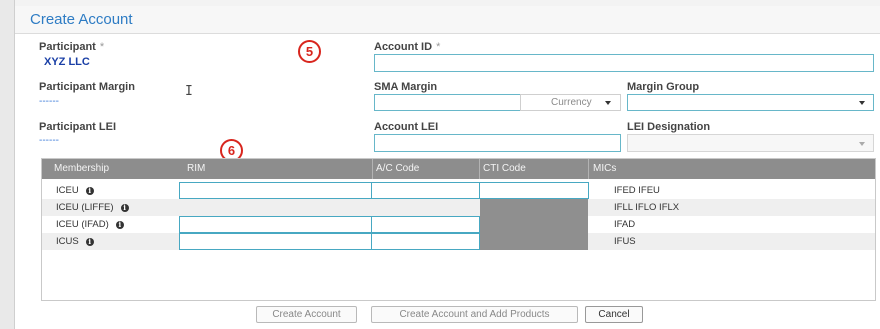 The width and height of the screenshot is (880, 329). I want to click on membership-name: ICEU (LIFFE) i, so click(92, 207).